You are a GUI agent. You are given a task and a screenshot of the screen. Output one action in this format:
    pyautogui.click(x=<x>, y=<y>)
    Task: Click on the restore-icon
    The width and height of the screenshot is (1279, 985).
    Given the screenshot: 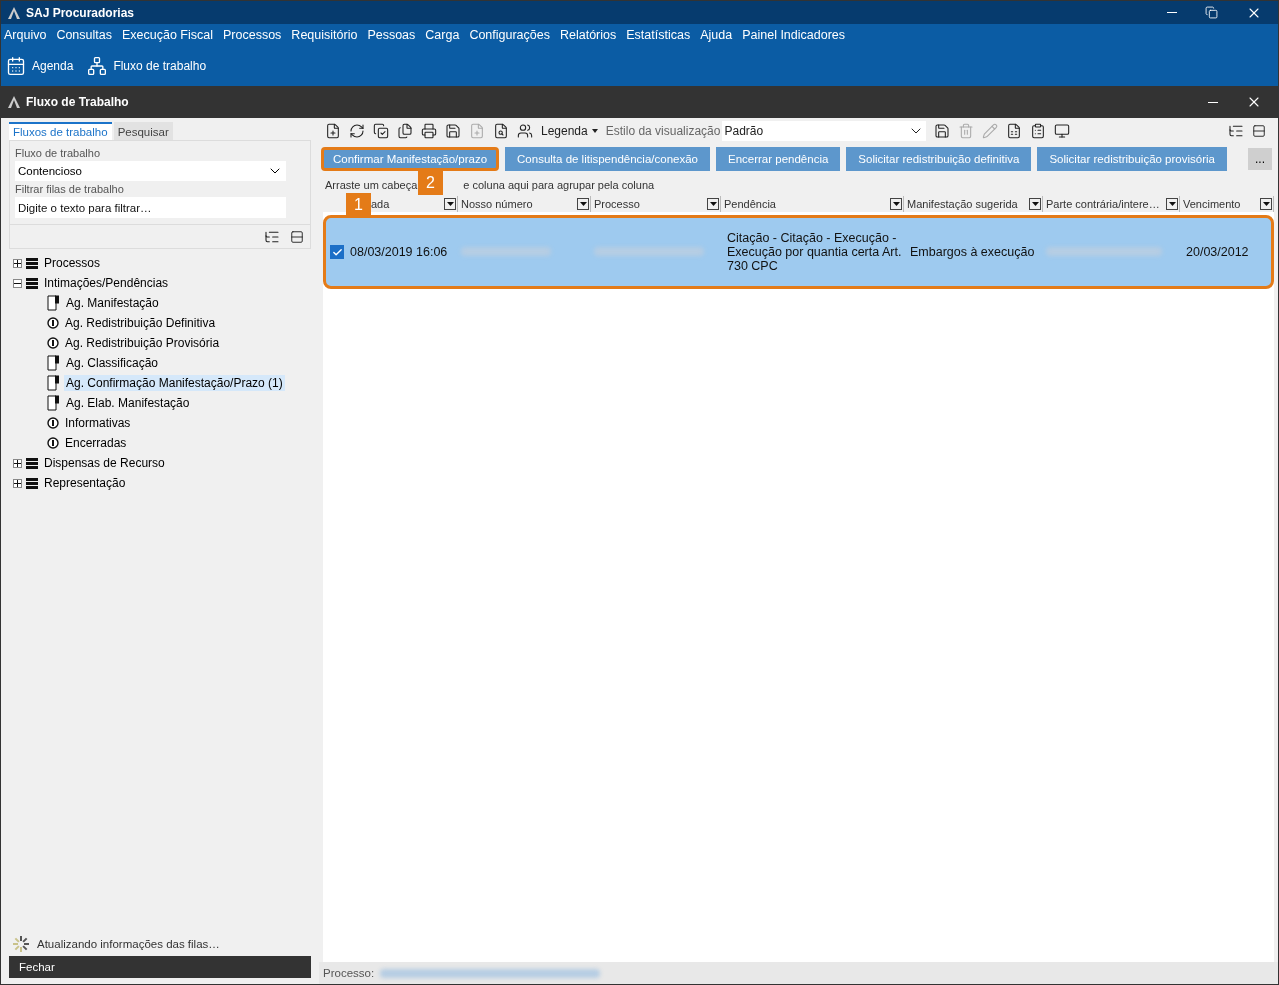 What is the action you would take?
    pyautogui.click(x=1211, y=12)
    